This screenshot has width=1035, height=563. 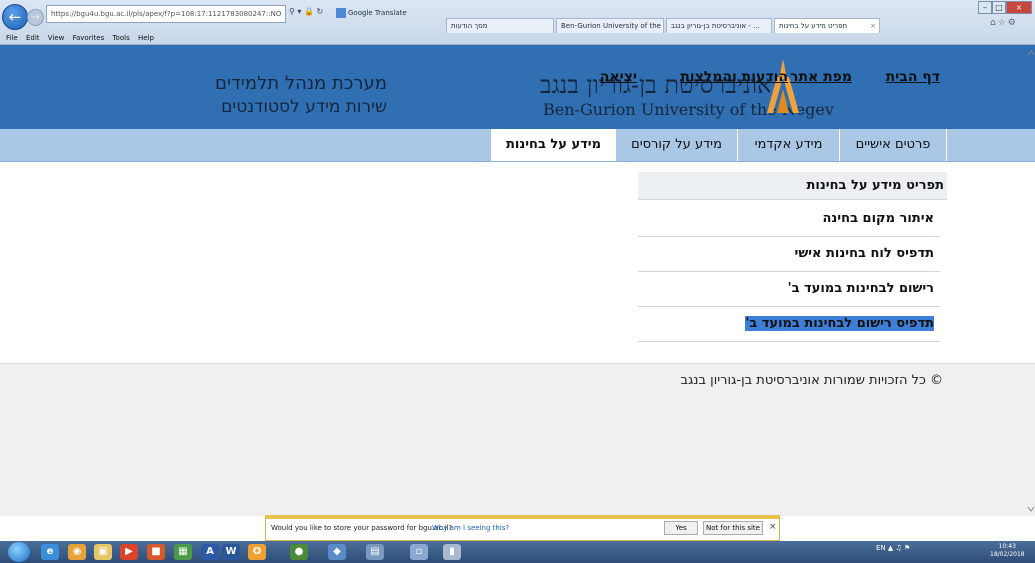 What do you see at coordinates (890, 548) in the screenshot?
I see `network-icon: ▲` at bounding box center [890, 548].